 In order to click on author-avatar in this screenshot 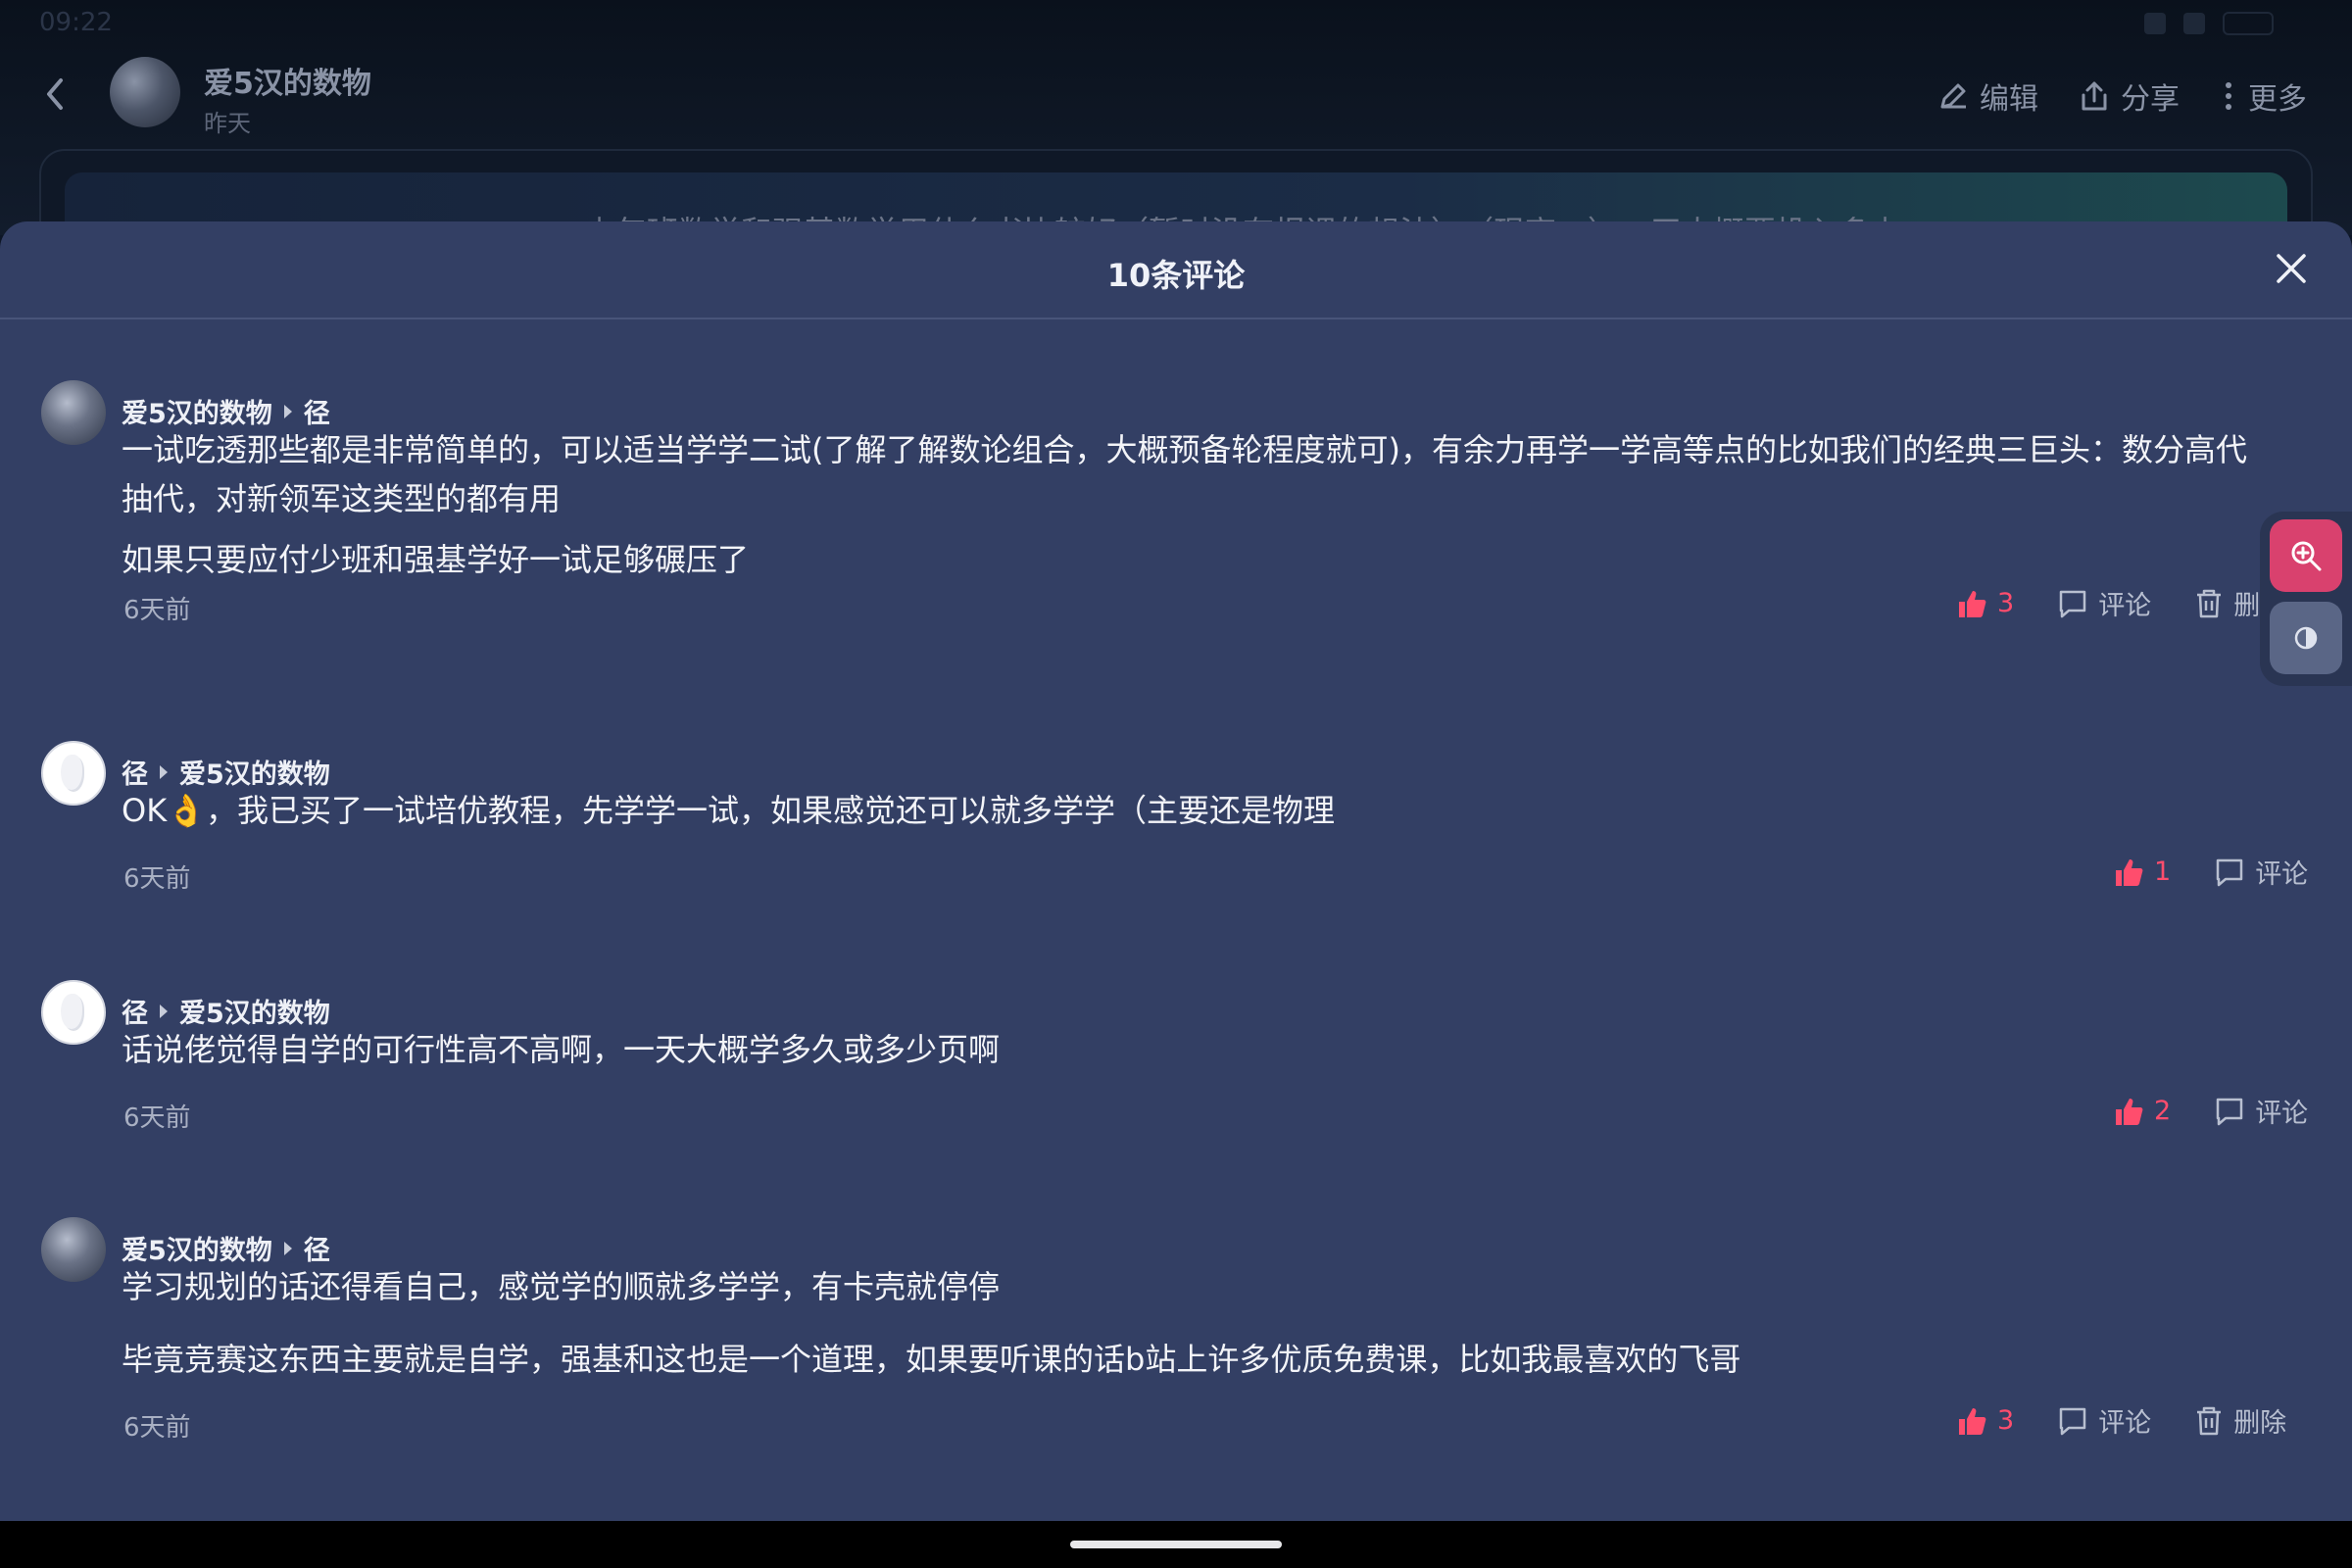, I will do `click(145, 92)`.